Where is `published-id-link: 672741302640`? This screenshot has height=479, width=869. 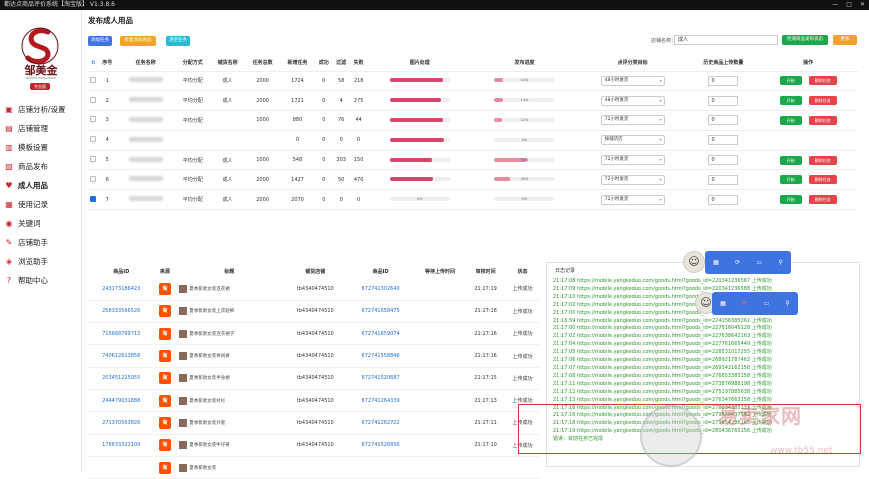 published-id-link: 672741302640 is located at coordinates (380, 289).